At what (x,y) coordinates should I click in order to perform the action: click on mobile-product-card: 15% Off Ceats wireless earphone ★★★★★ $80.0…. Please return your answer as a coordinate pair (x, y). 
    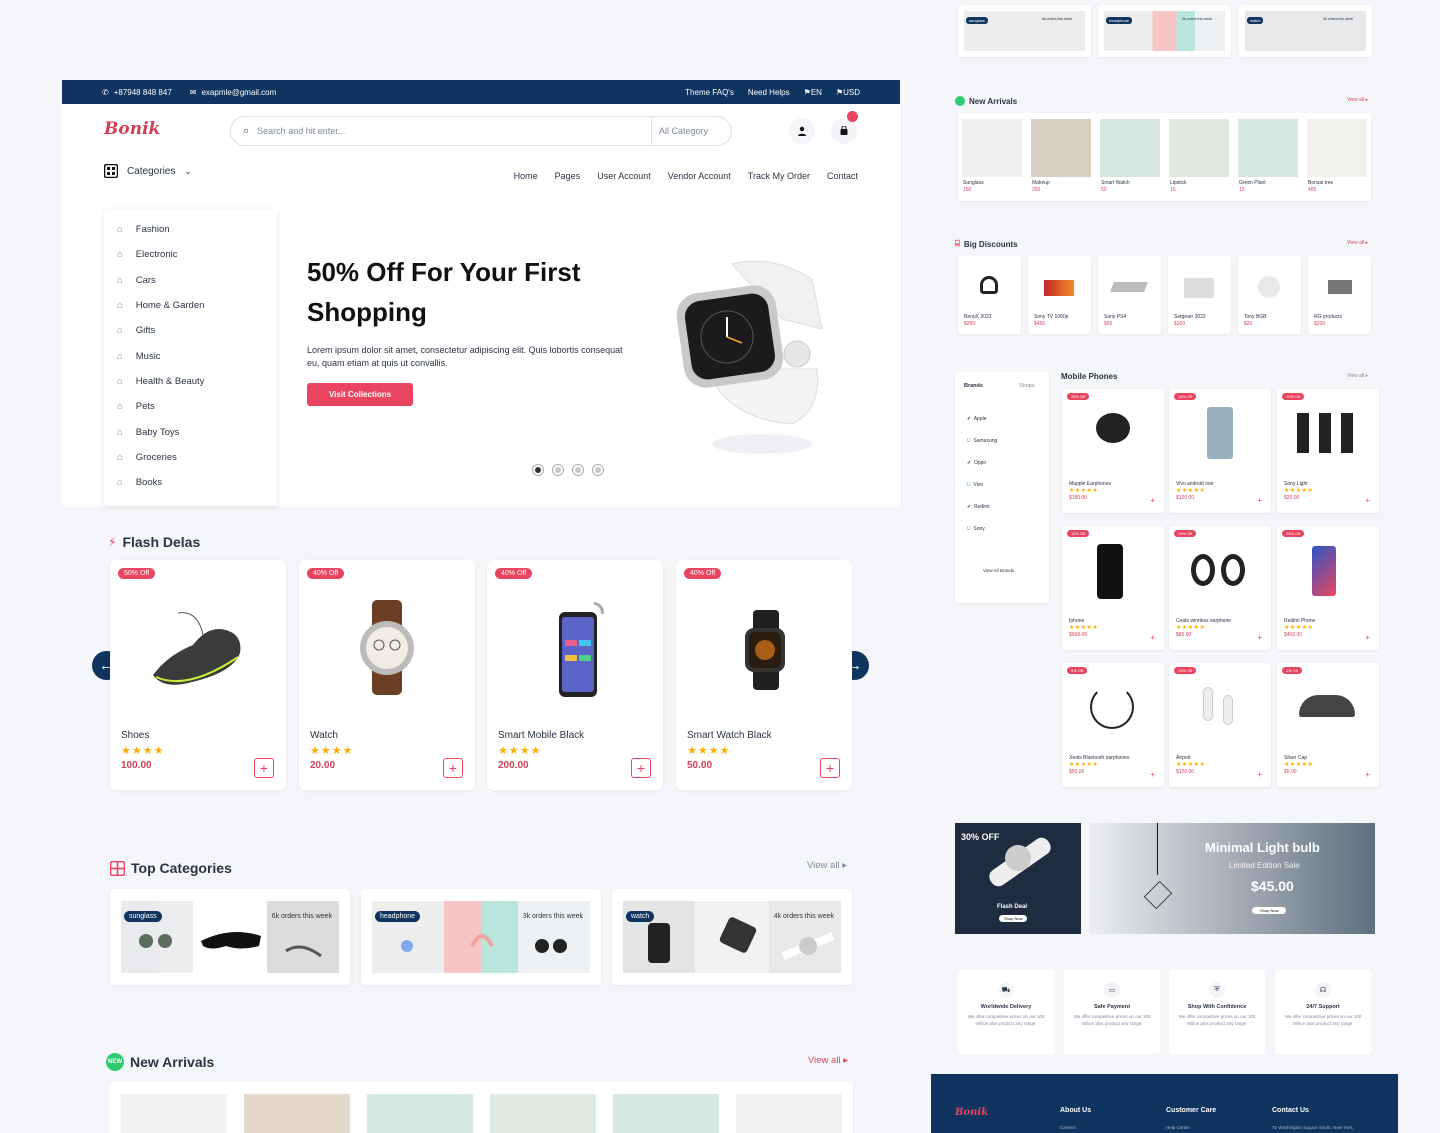
    Looking at the image, I should click on (1220, 588).